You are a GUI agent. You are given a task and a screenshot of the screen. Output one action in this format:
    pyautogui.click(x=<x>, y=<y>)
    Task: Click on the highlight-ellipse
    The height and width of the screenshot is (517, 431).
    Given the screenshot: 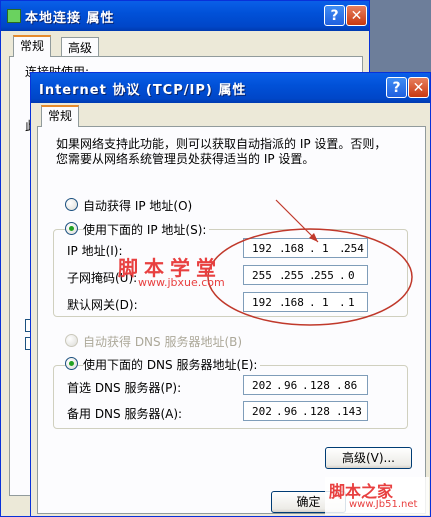 What is the action you would take?
    pyautogui.click(x=310, y=277)
    